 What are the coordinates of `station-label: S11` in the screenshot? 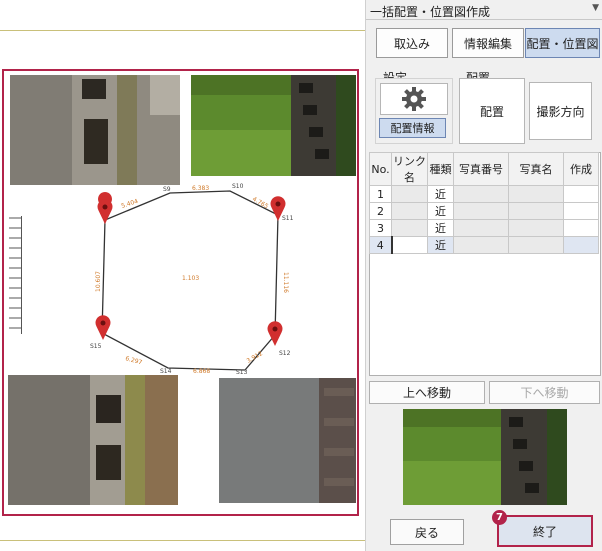 It's located at (288, 218).